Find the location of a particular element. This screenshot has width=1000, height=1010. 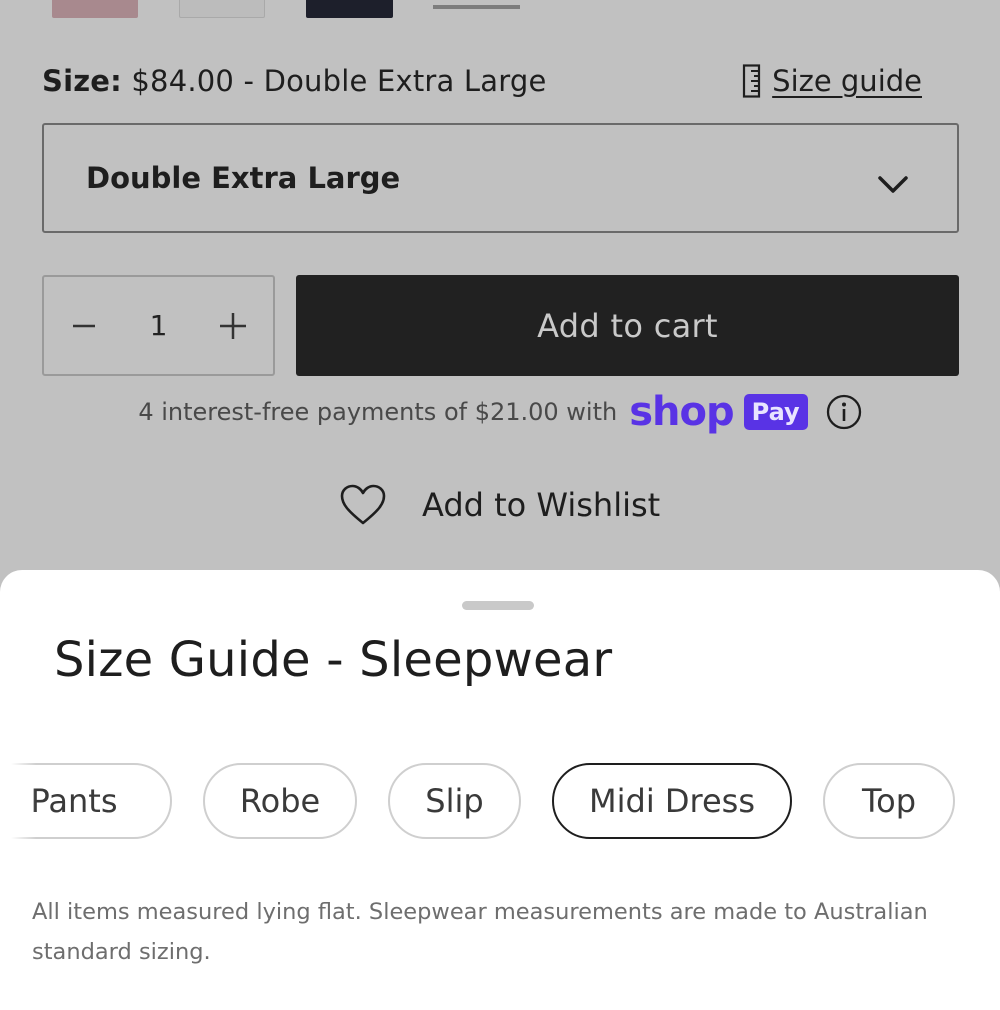

size-summary: Size: $84.00 - Double Extra Large is located at coordinates (294, 81).